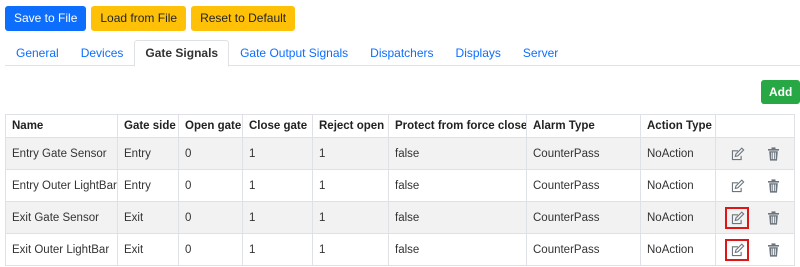 The image size is (800, 267). I want to click on load-from-file-button: Load from File, so click(139, 18).